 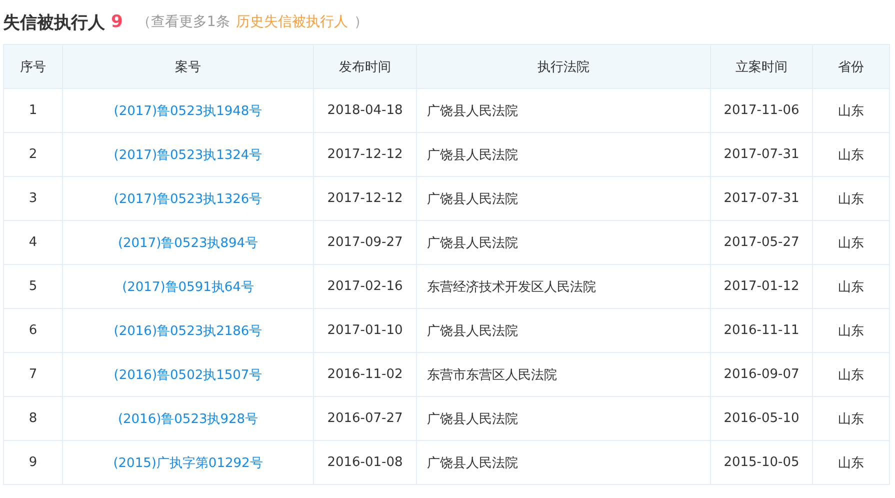 I want to click on case-number-link: (2015)广执字第01292号, so click(x=188, y=462).